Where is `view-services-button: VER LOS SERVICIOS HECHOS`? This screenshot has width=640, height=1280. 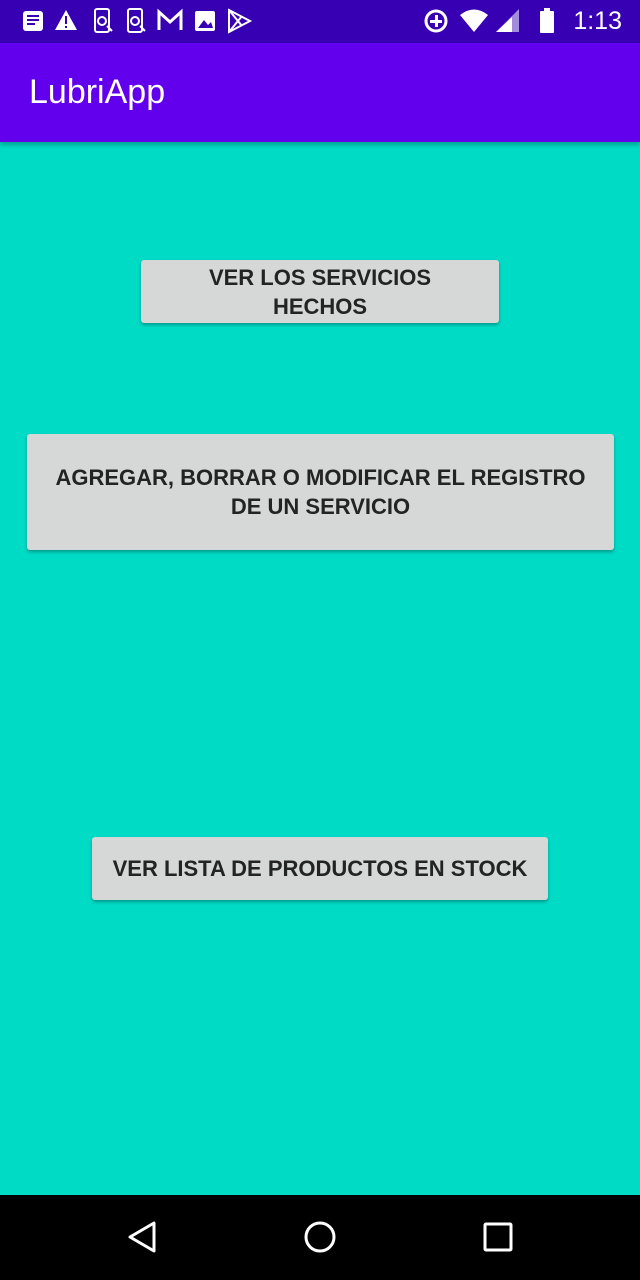
view-services-button: VER LOS SERVICIOS HECHOS is located at coordinates (320, 291).